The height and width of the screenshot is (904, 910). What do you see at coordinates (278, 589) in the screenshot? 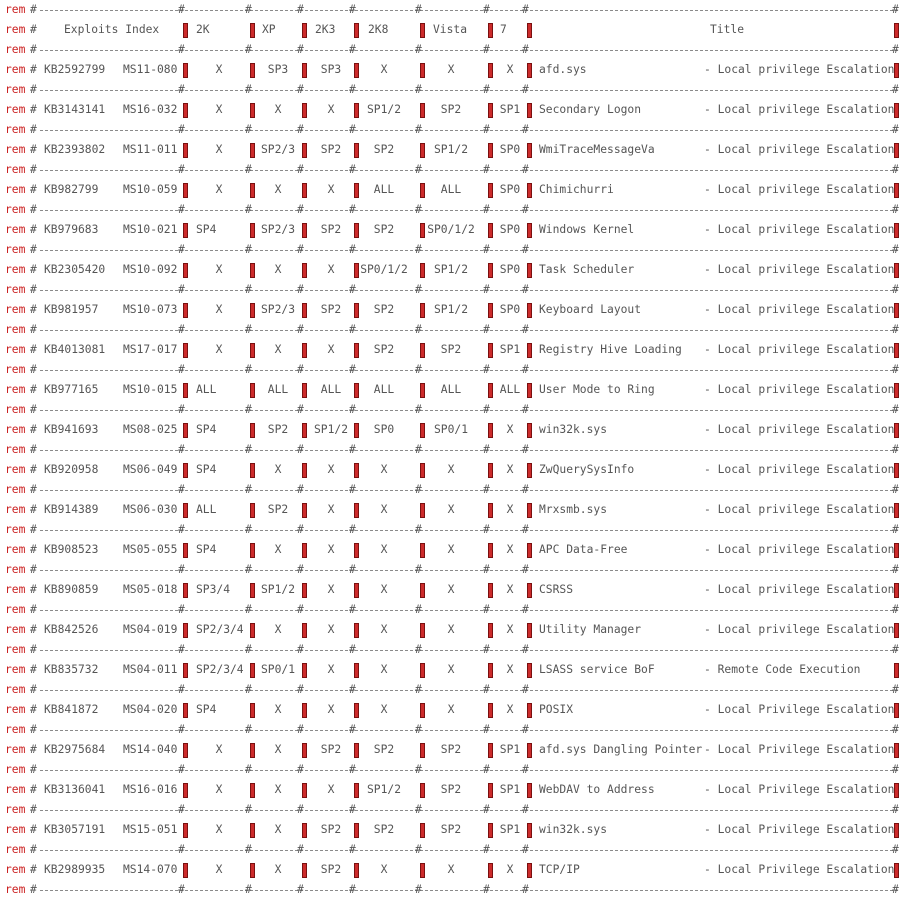
I see `os-support: SP1/2` at bounding box center [278, 589].